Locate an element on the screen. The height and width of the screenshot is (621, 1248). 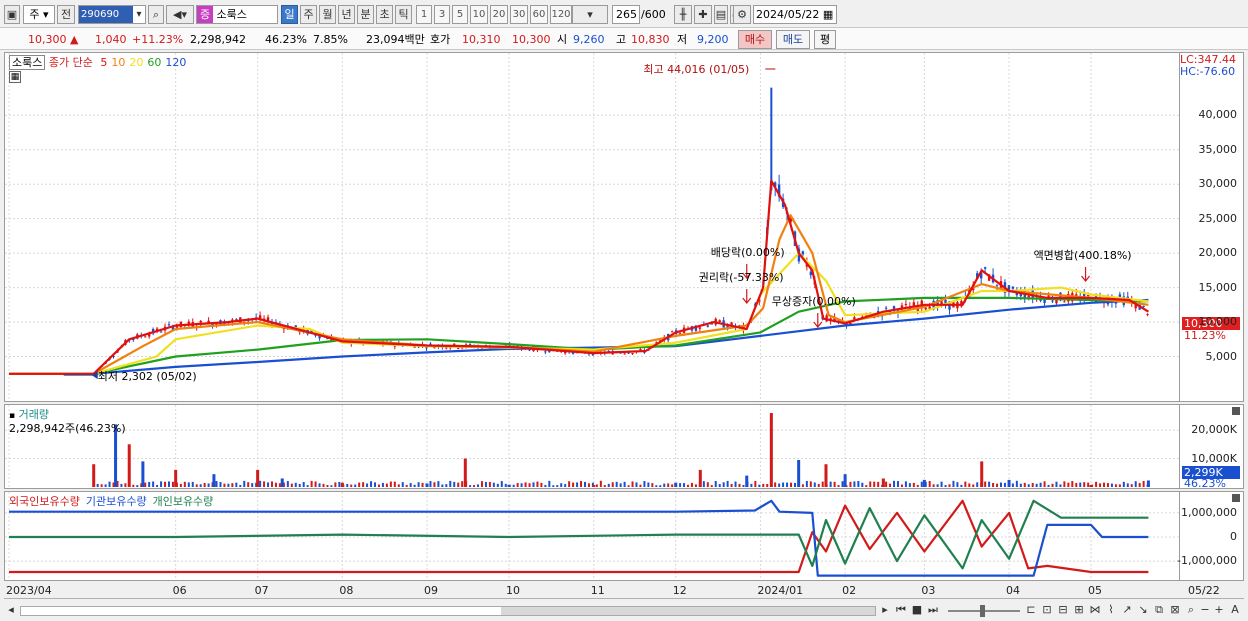
scrollbar-track is located at coordinates (448, 611).